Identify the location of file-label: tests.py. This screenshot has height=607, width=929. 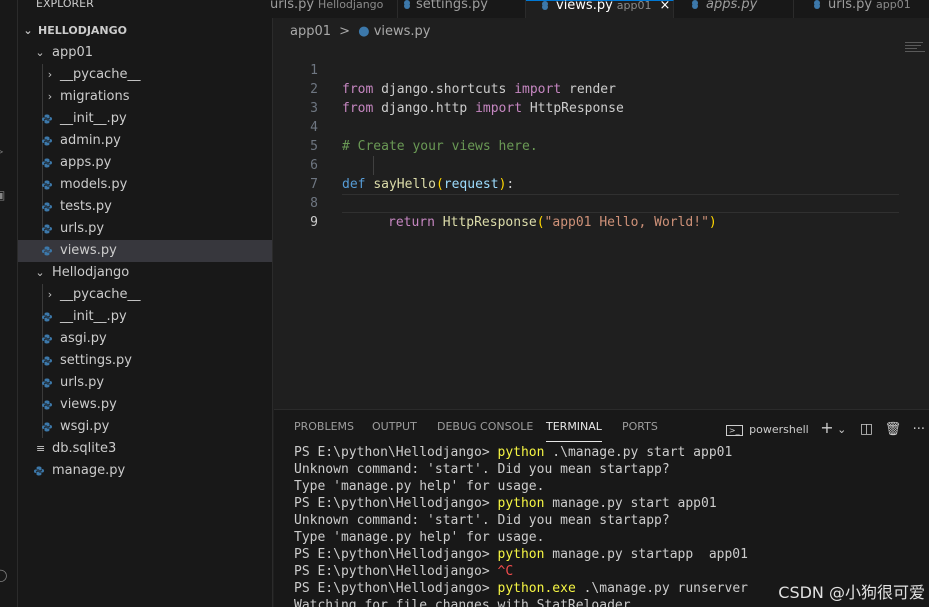
(86, 206).